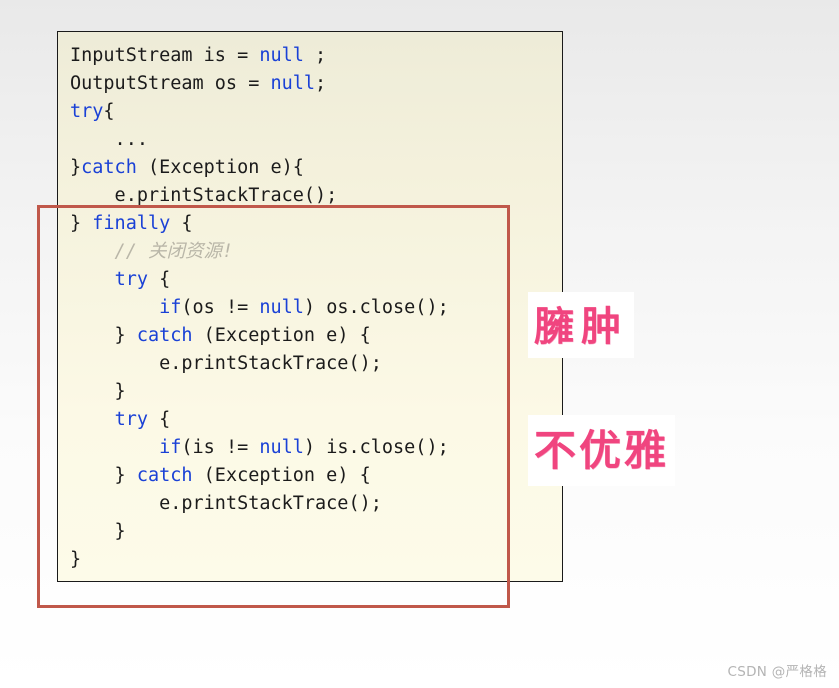  I want to click on code-comment: // 关闭资源!, so click(152, 251).